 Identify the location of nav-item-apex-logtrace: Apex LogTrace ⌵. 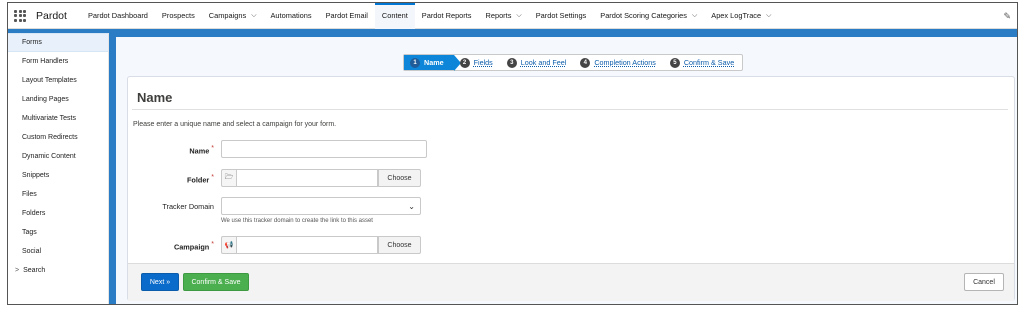
(741, 16).